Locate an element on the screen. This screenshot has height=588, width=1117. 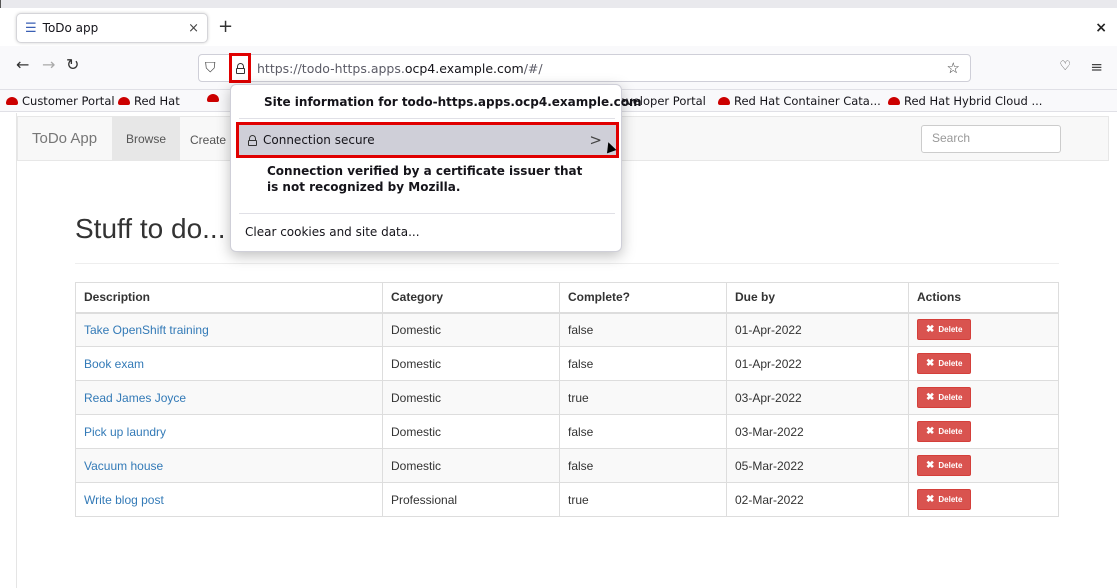
description-link: Vacuum house is located at coordinates (229, 465).